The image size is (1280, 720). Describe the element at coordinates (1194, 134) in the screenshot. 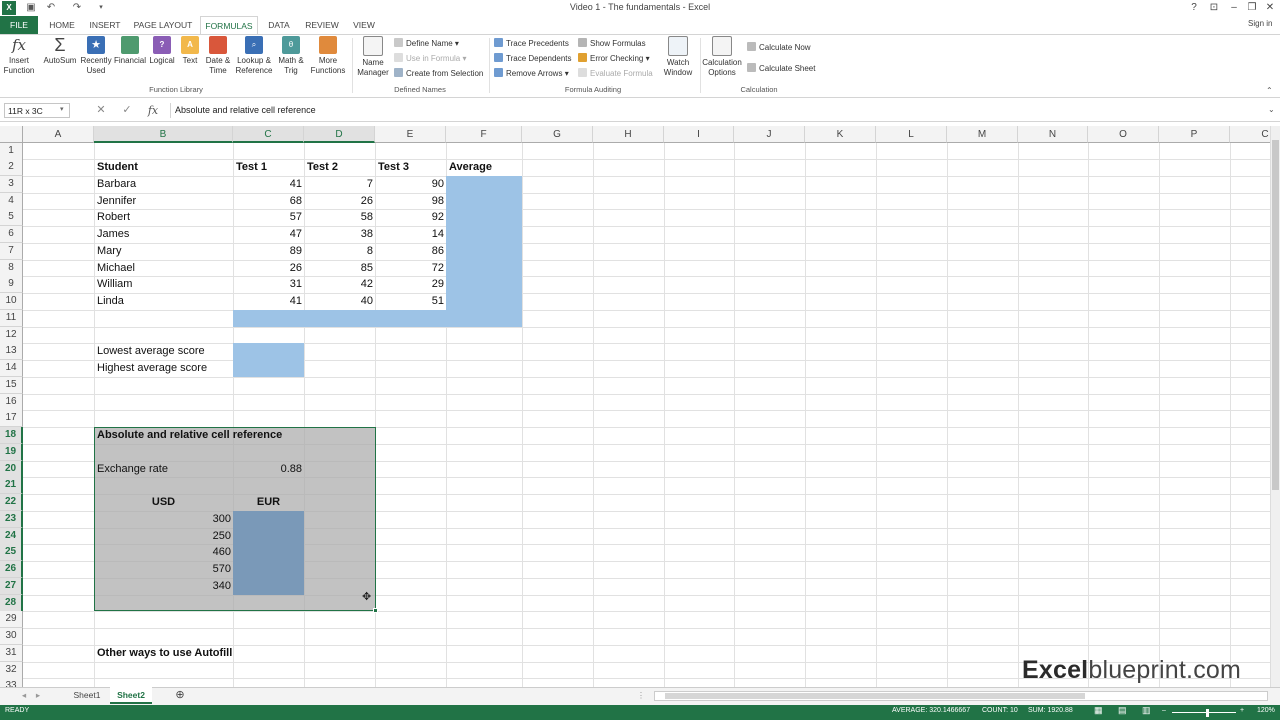

I see `column-header-p: P` at that location.